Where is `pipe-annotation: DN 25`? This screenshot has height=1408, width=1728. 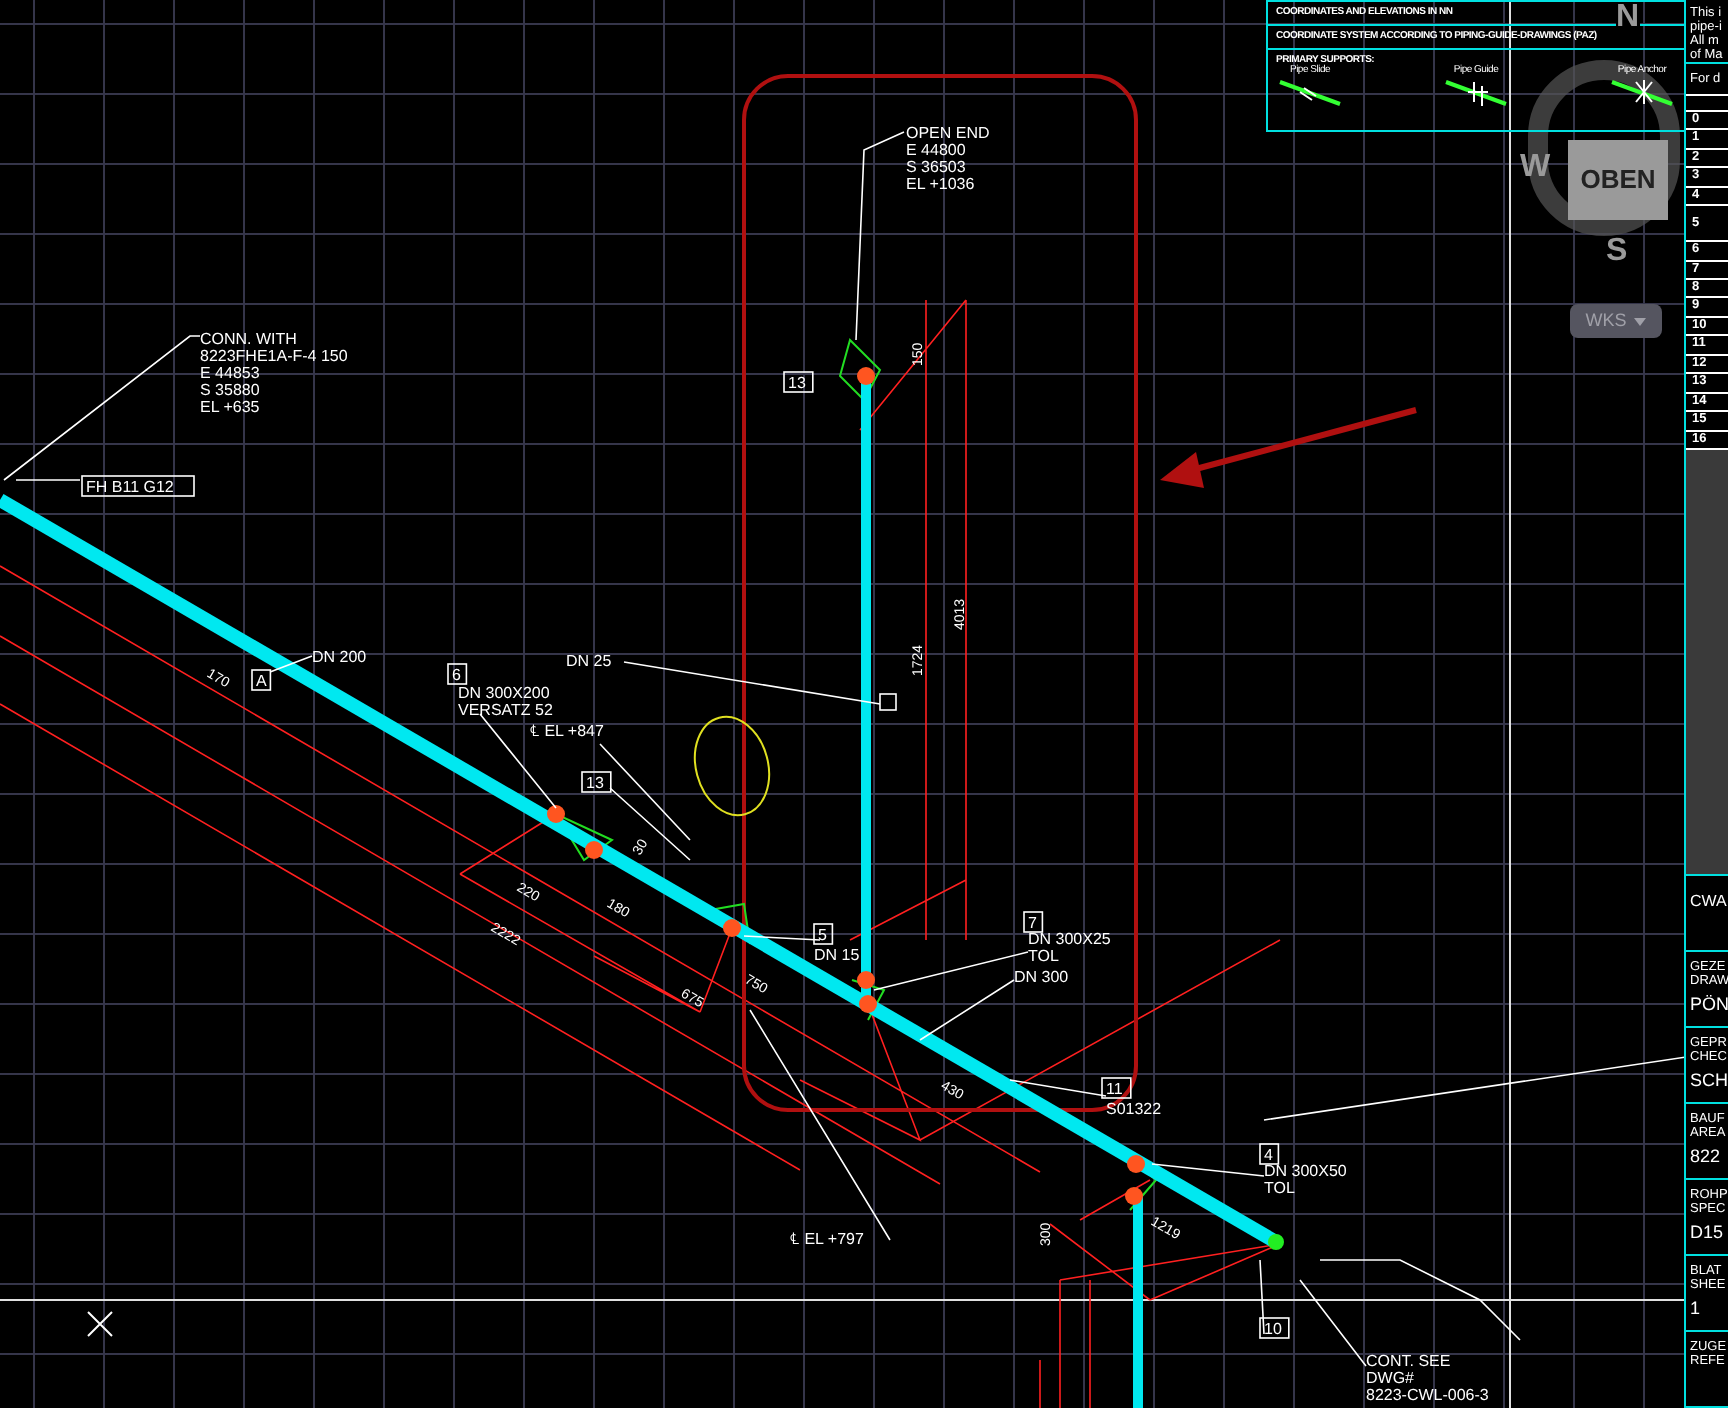
pipe-annotation: DN 25 is located at coordinates (589, 661).